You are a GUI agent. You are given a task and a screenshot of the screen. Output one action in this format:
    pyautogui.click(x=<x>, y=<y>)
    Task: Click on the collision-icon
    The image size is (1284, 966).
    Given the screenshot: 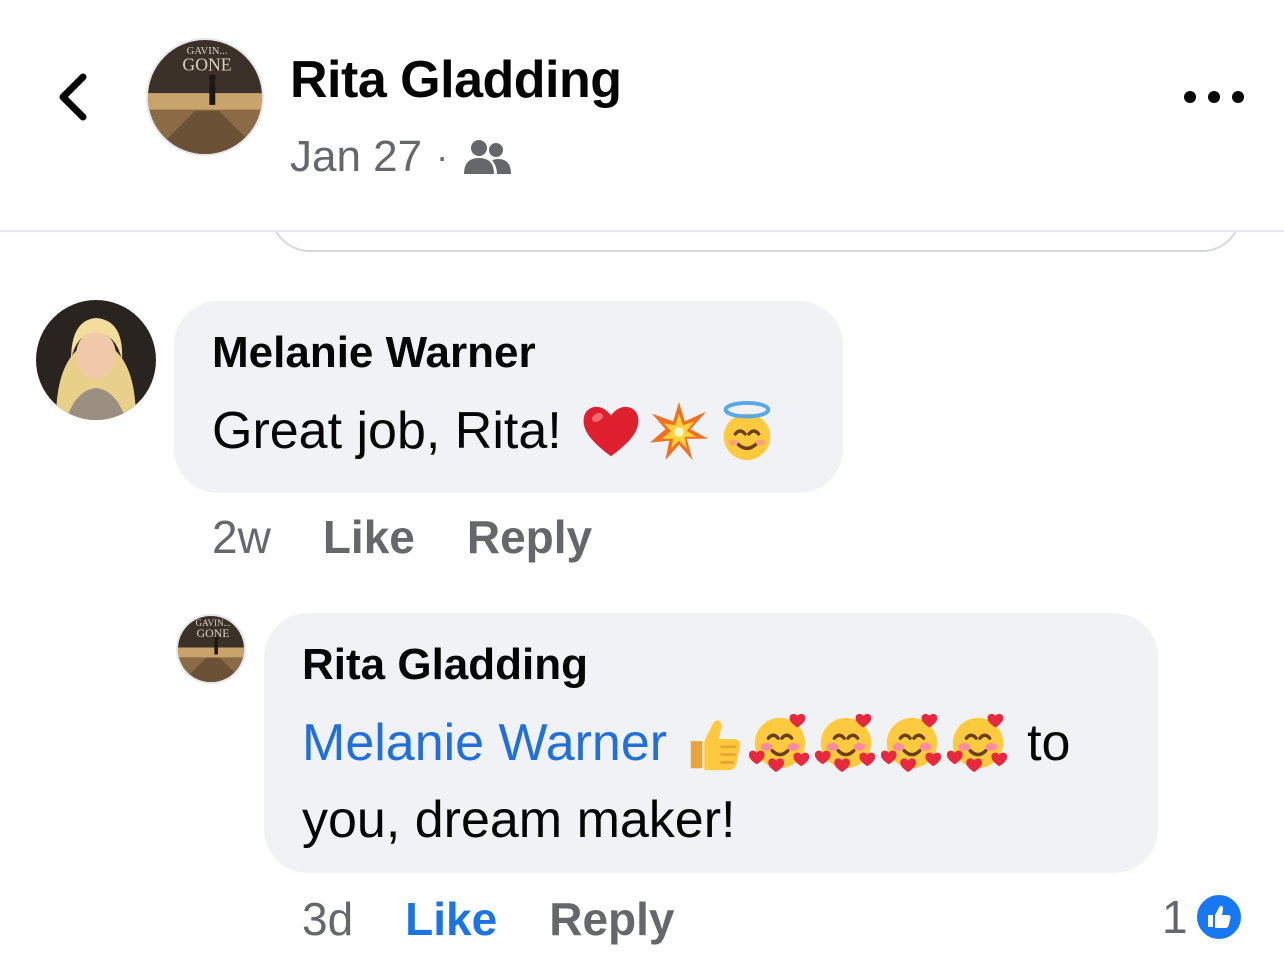 What is the action you would take?
    pyautogui.click(x=678, y=431)
    